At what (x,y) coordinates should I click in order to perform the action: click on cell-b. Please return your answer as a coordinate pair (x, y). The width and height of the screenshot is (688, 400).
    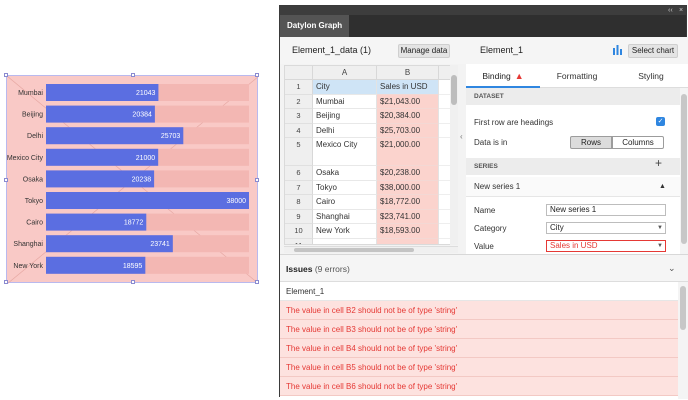
    Looking at the image, I should click on (408, 241).